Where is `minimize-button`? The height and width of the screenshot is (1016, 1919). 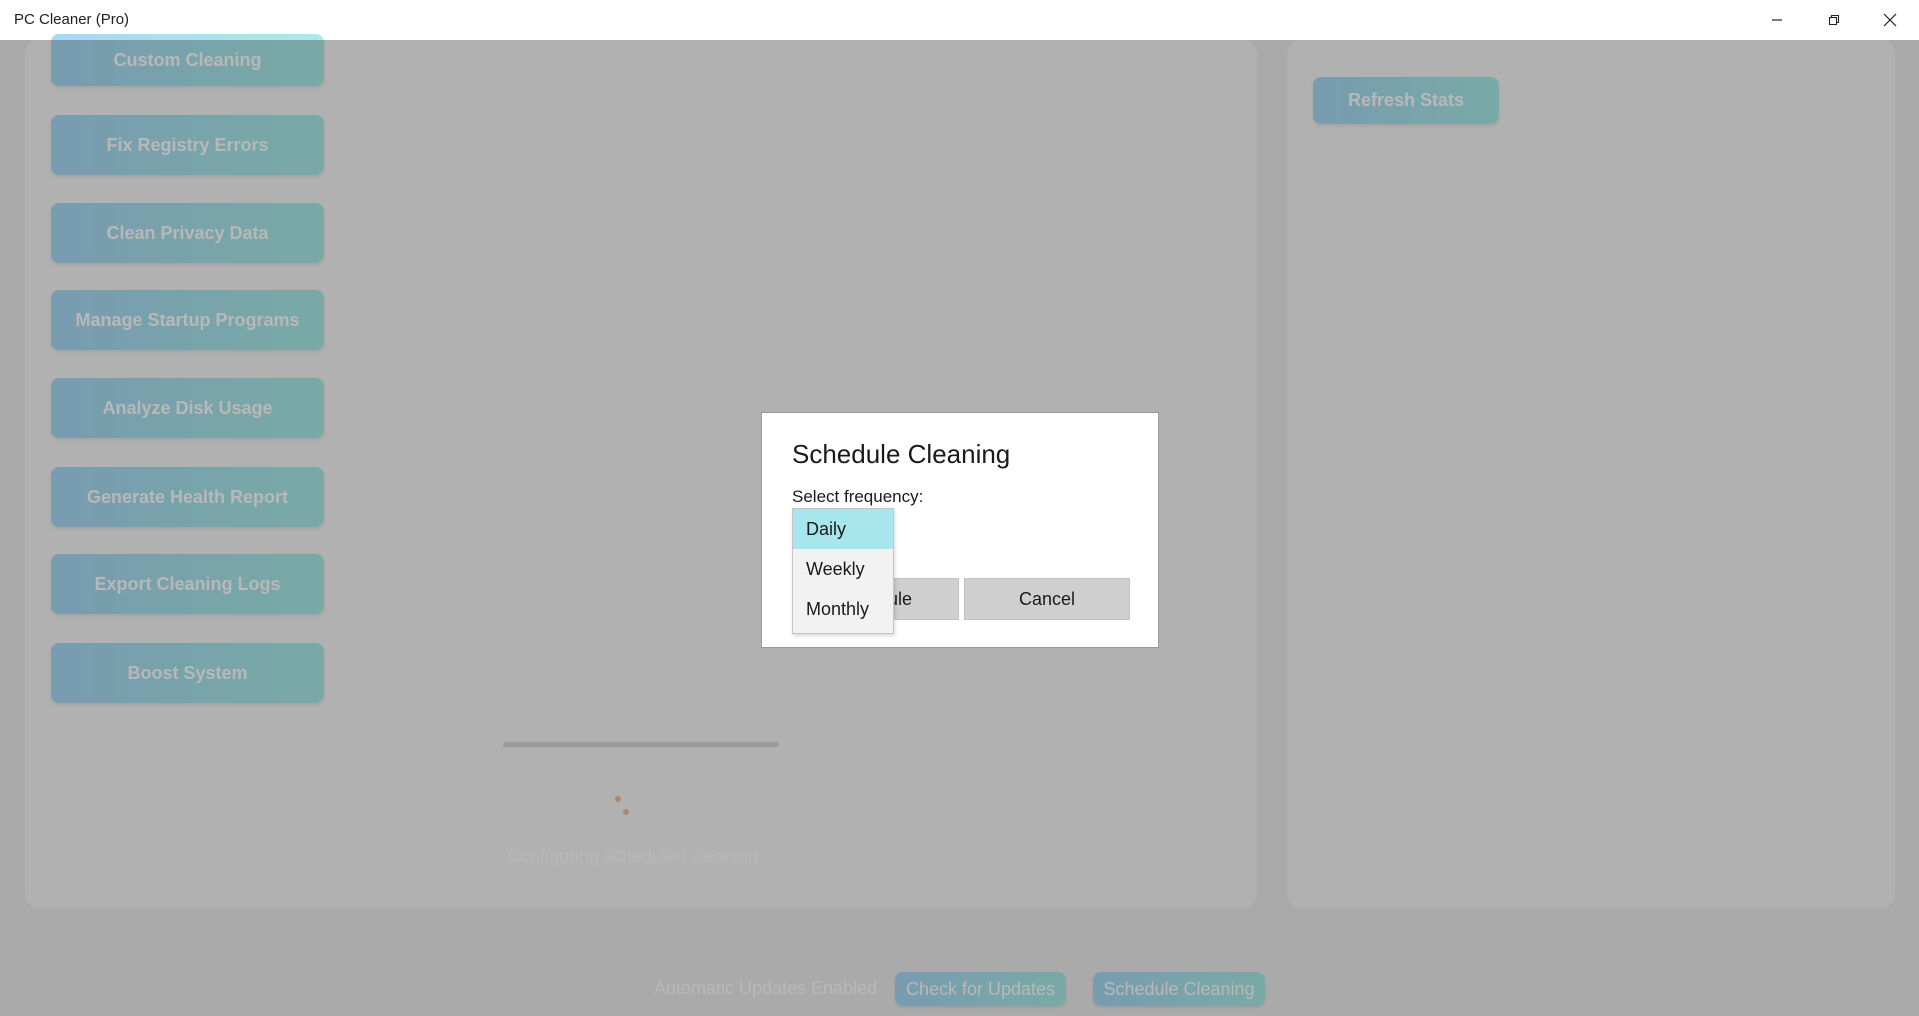 minimize-button is located at coordinates (1777, 20).